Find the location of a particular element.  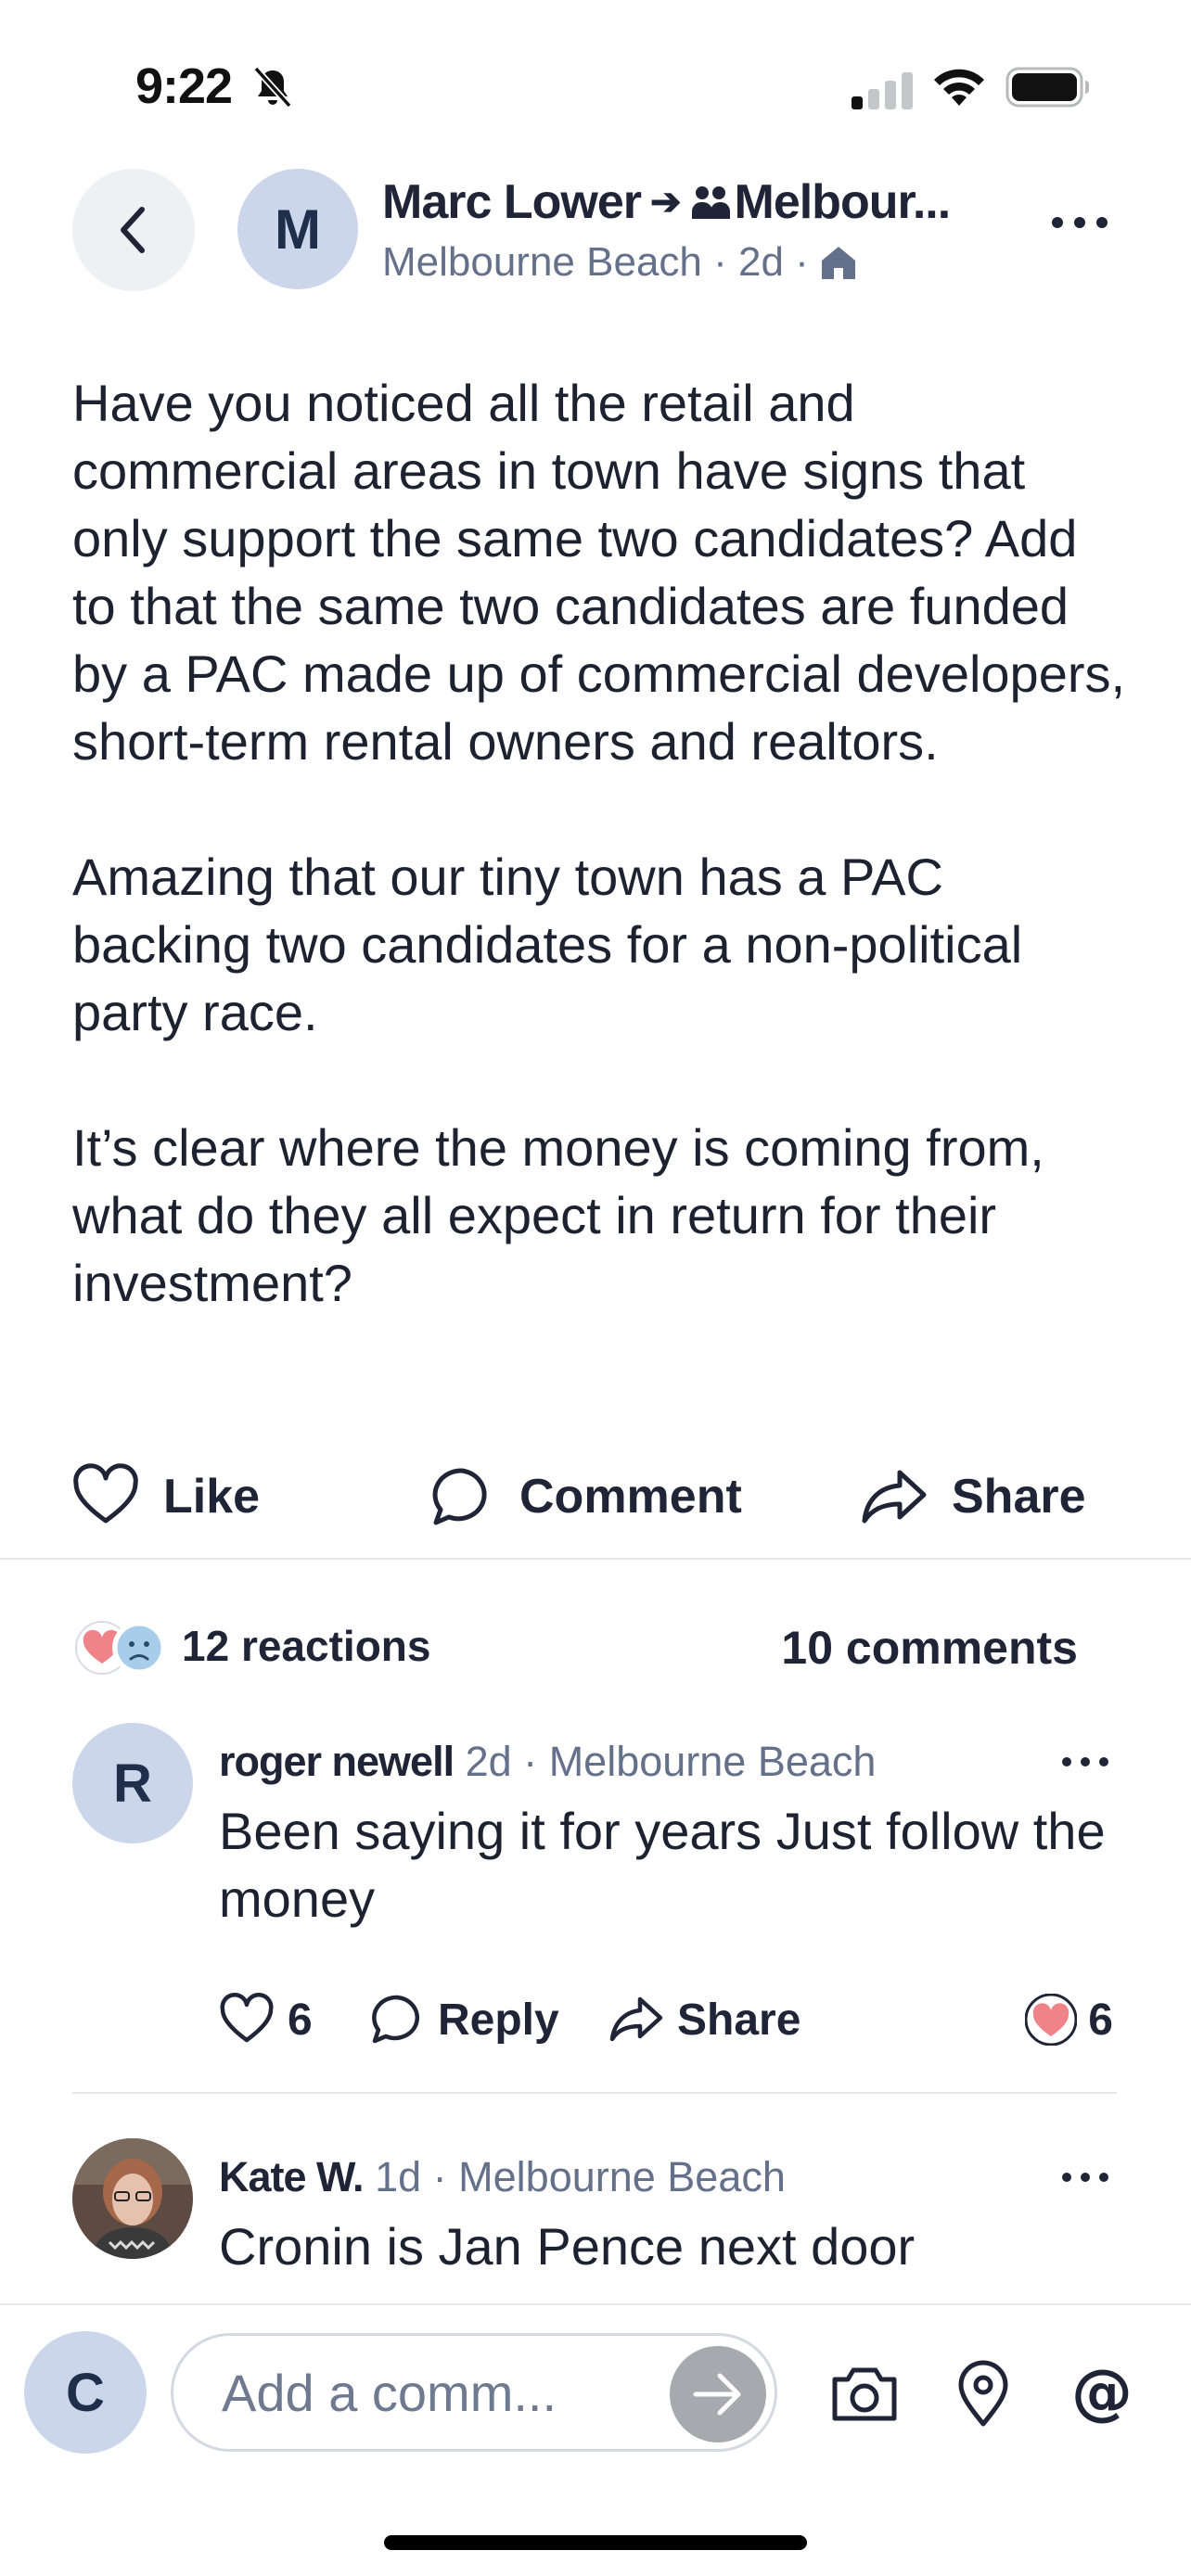

commenter-name: Kate W. is located at coordinates (292, 2177).